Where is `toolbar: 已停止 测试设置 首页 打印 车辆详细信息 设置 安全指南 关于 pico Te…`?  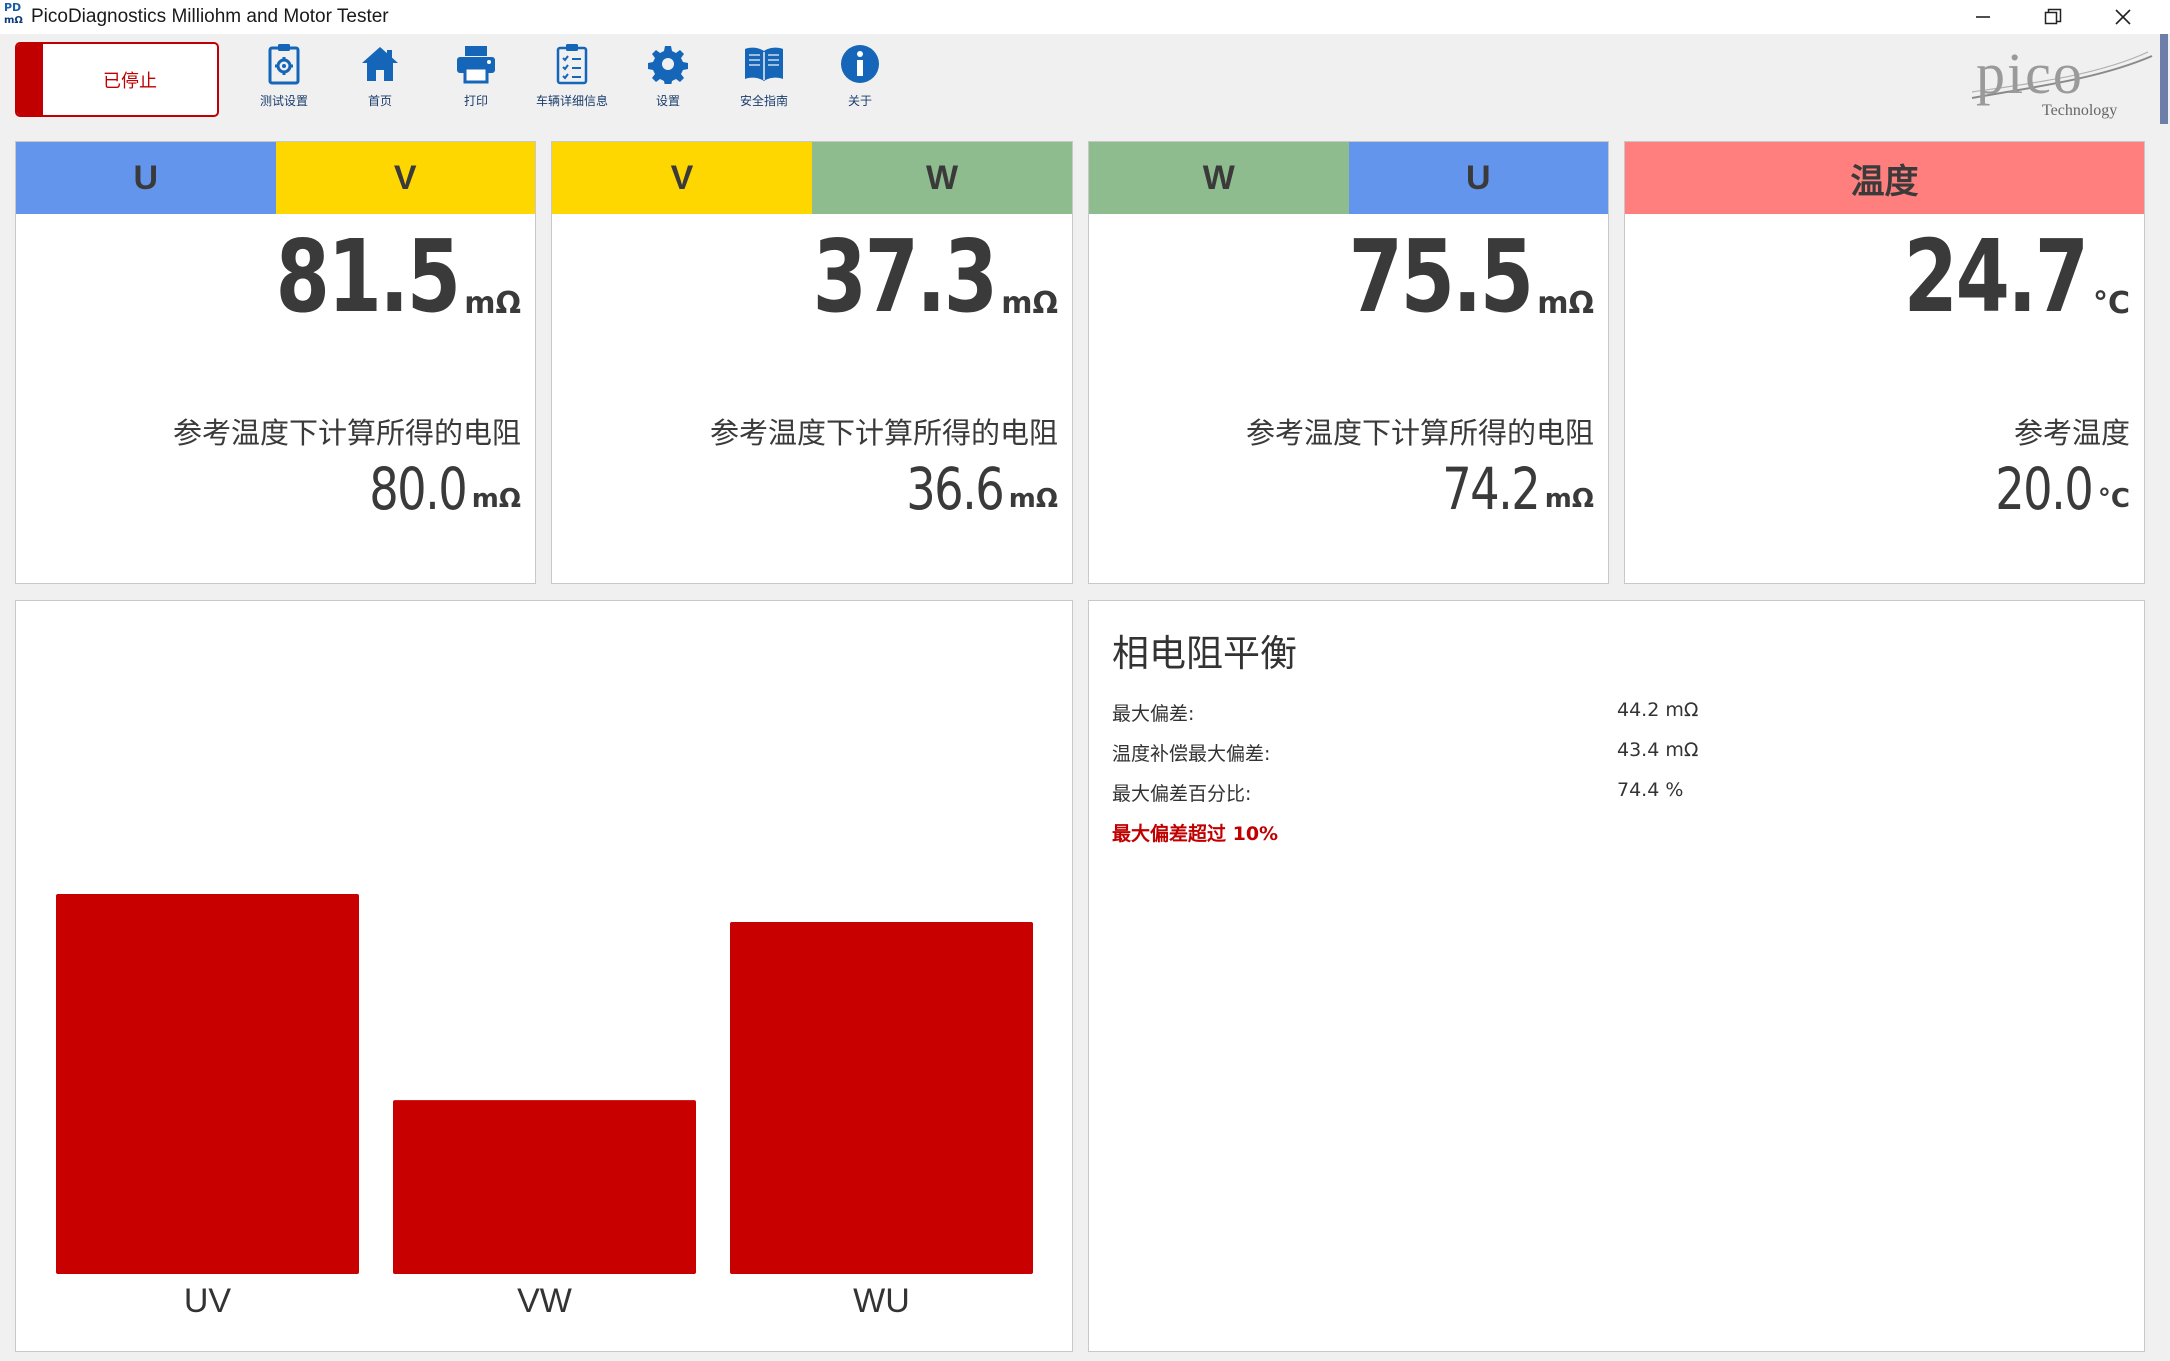
toolbar: 已停止 测试设置 首页 打印 车辆详细信息 设置 安全指南 关于 pico Te… is located at coordinates (1085, 81).